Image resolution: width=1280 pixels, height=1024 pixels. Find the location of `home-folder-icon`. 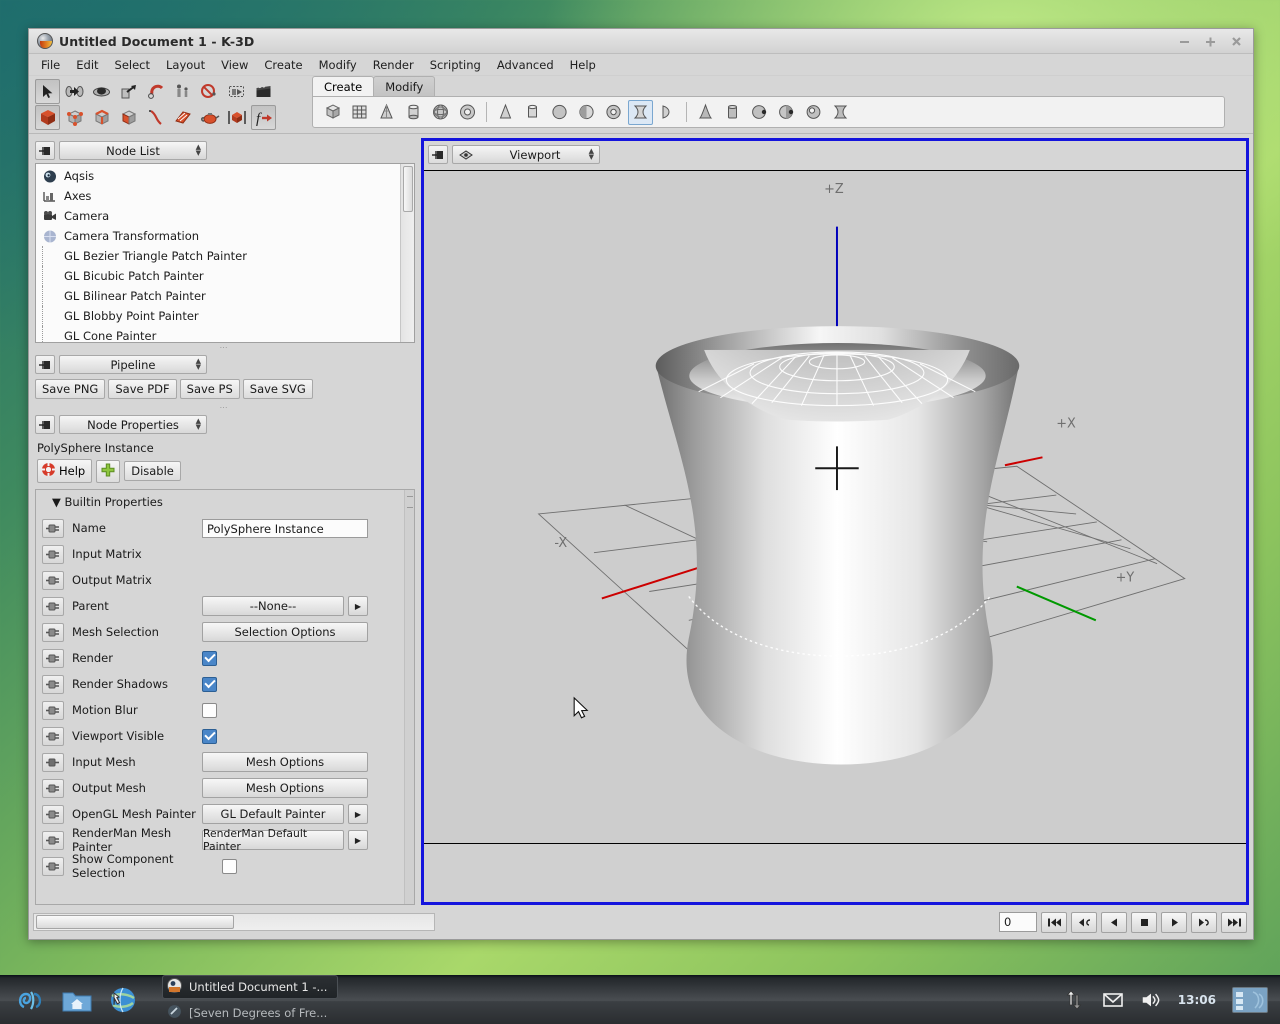

home-folder-icon is located at coordinates (77, 1000).